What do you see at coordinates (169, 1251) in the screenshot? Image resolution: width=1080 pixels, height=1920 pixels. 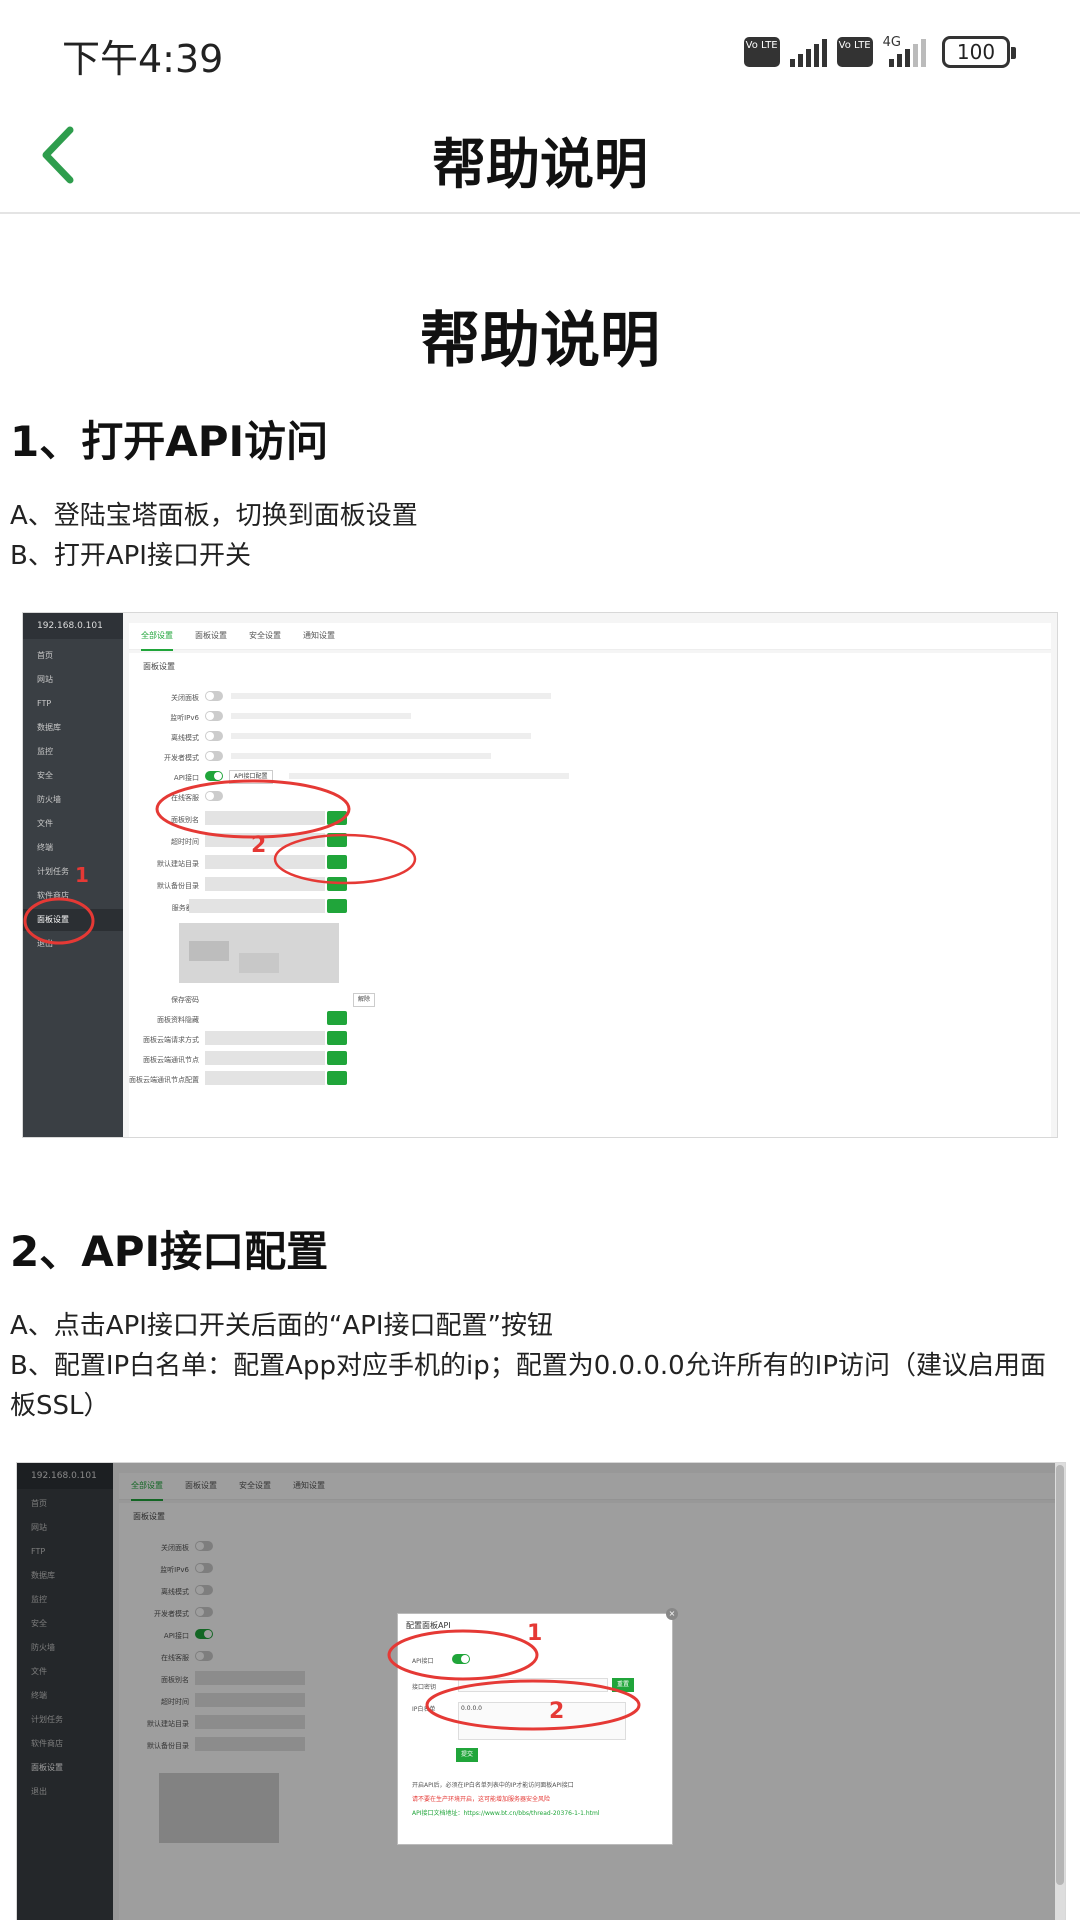 I see `section-heading-2: 2、API接口配置` at bounding box center [169, 1251].